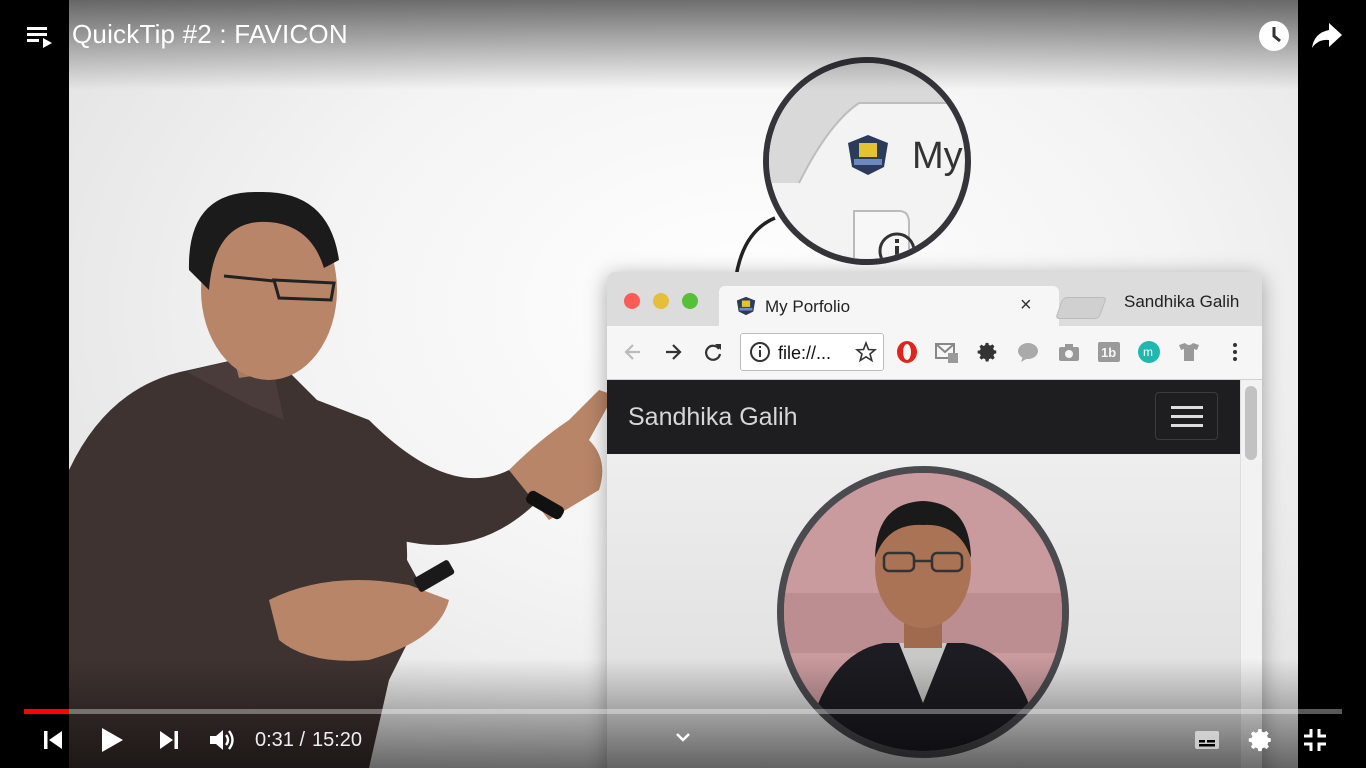 This screenshot has width=1366, height=768. I want to click on video-title: QuickTip #2 : FAVICON, so click(210, 34).